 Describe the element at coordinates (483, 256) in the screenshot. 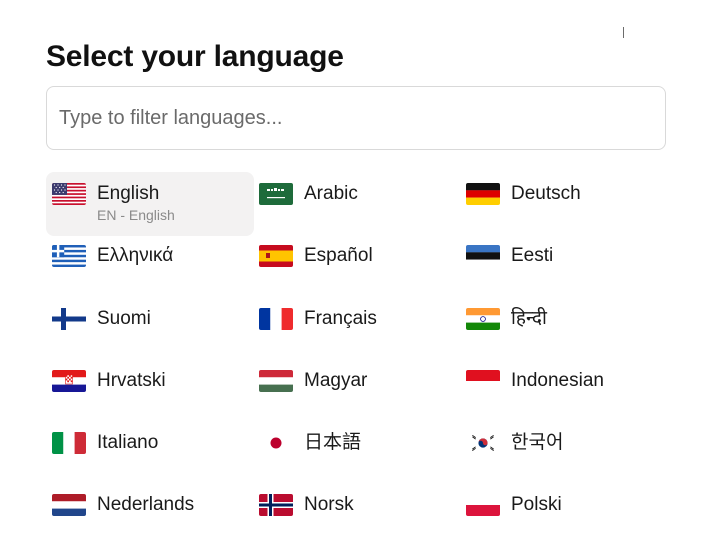

I see `estonia-flag-icon` at that location.